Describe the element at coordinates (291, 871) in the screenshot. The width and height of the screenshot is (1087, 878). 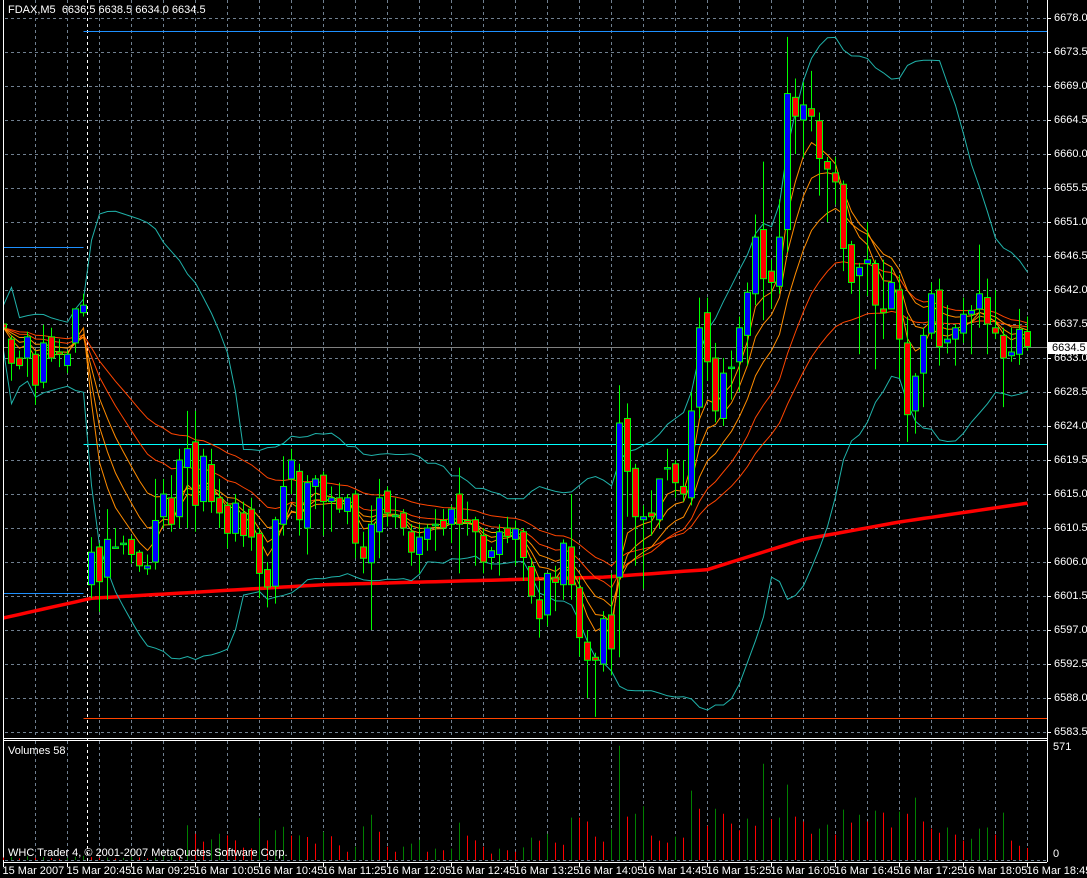
I see `time-axis-label: 16 Mar 10:45` at that location.